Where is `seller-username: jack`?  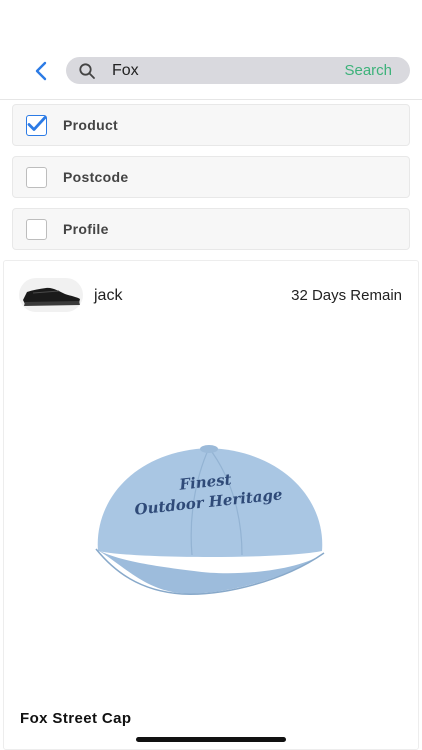 seller-username: jack is located at coordinates (108, 296).